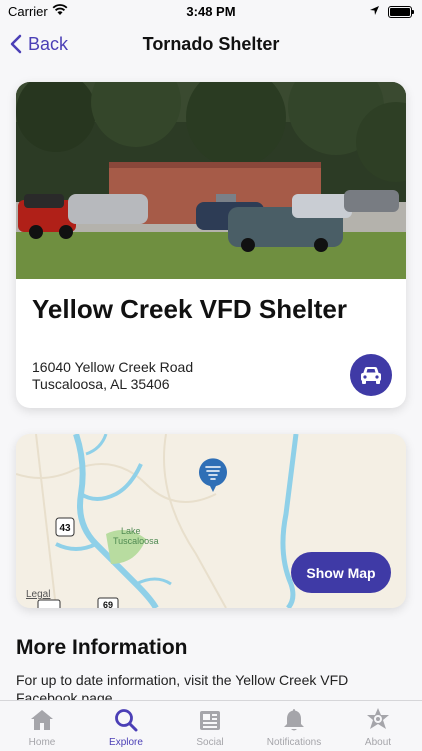  What do you see at coordinates (113, 367) in the screenshot?
I see `address-line-1: 16040 Yellow Creek Road` at bounding box center [113, 367].